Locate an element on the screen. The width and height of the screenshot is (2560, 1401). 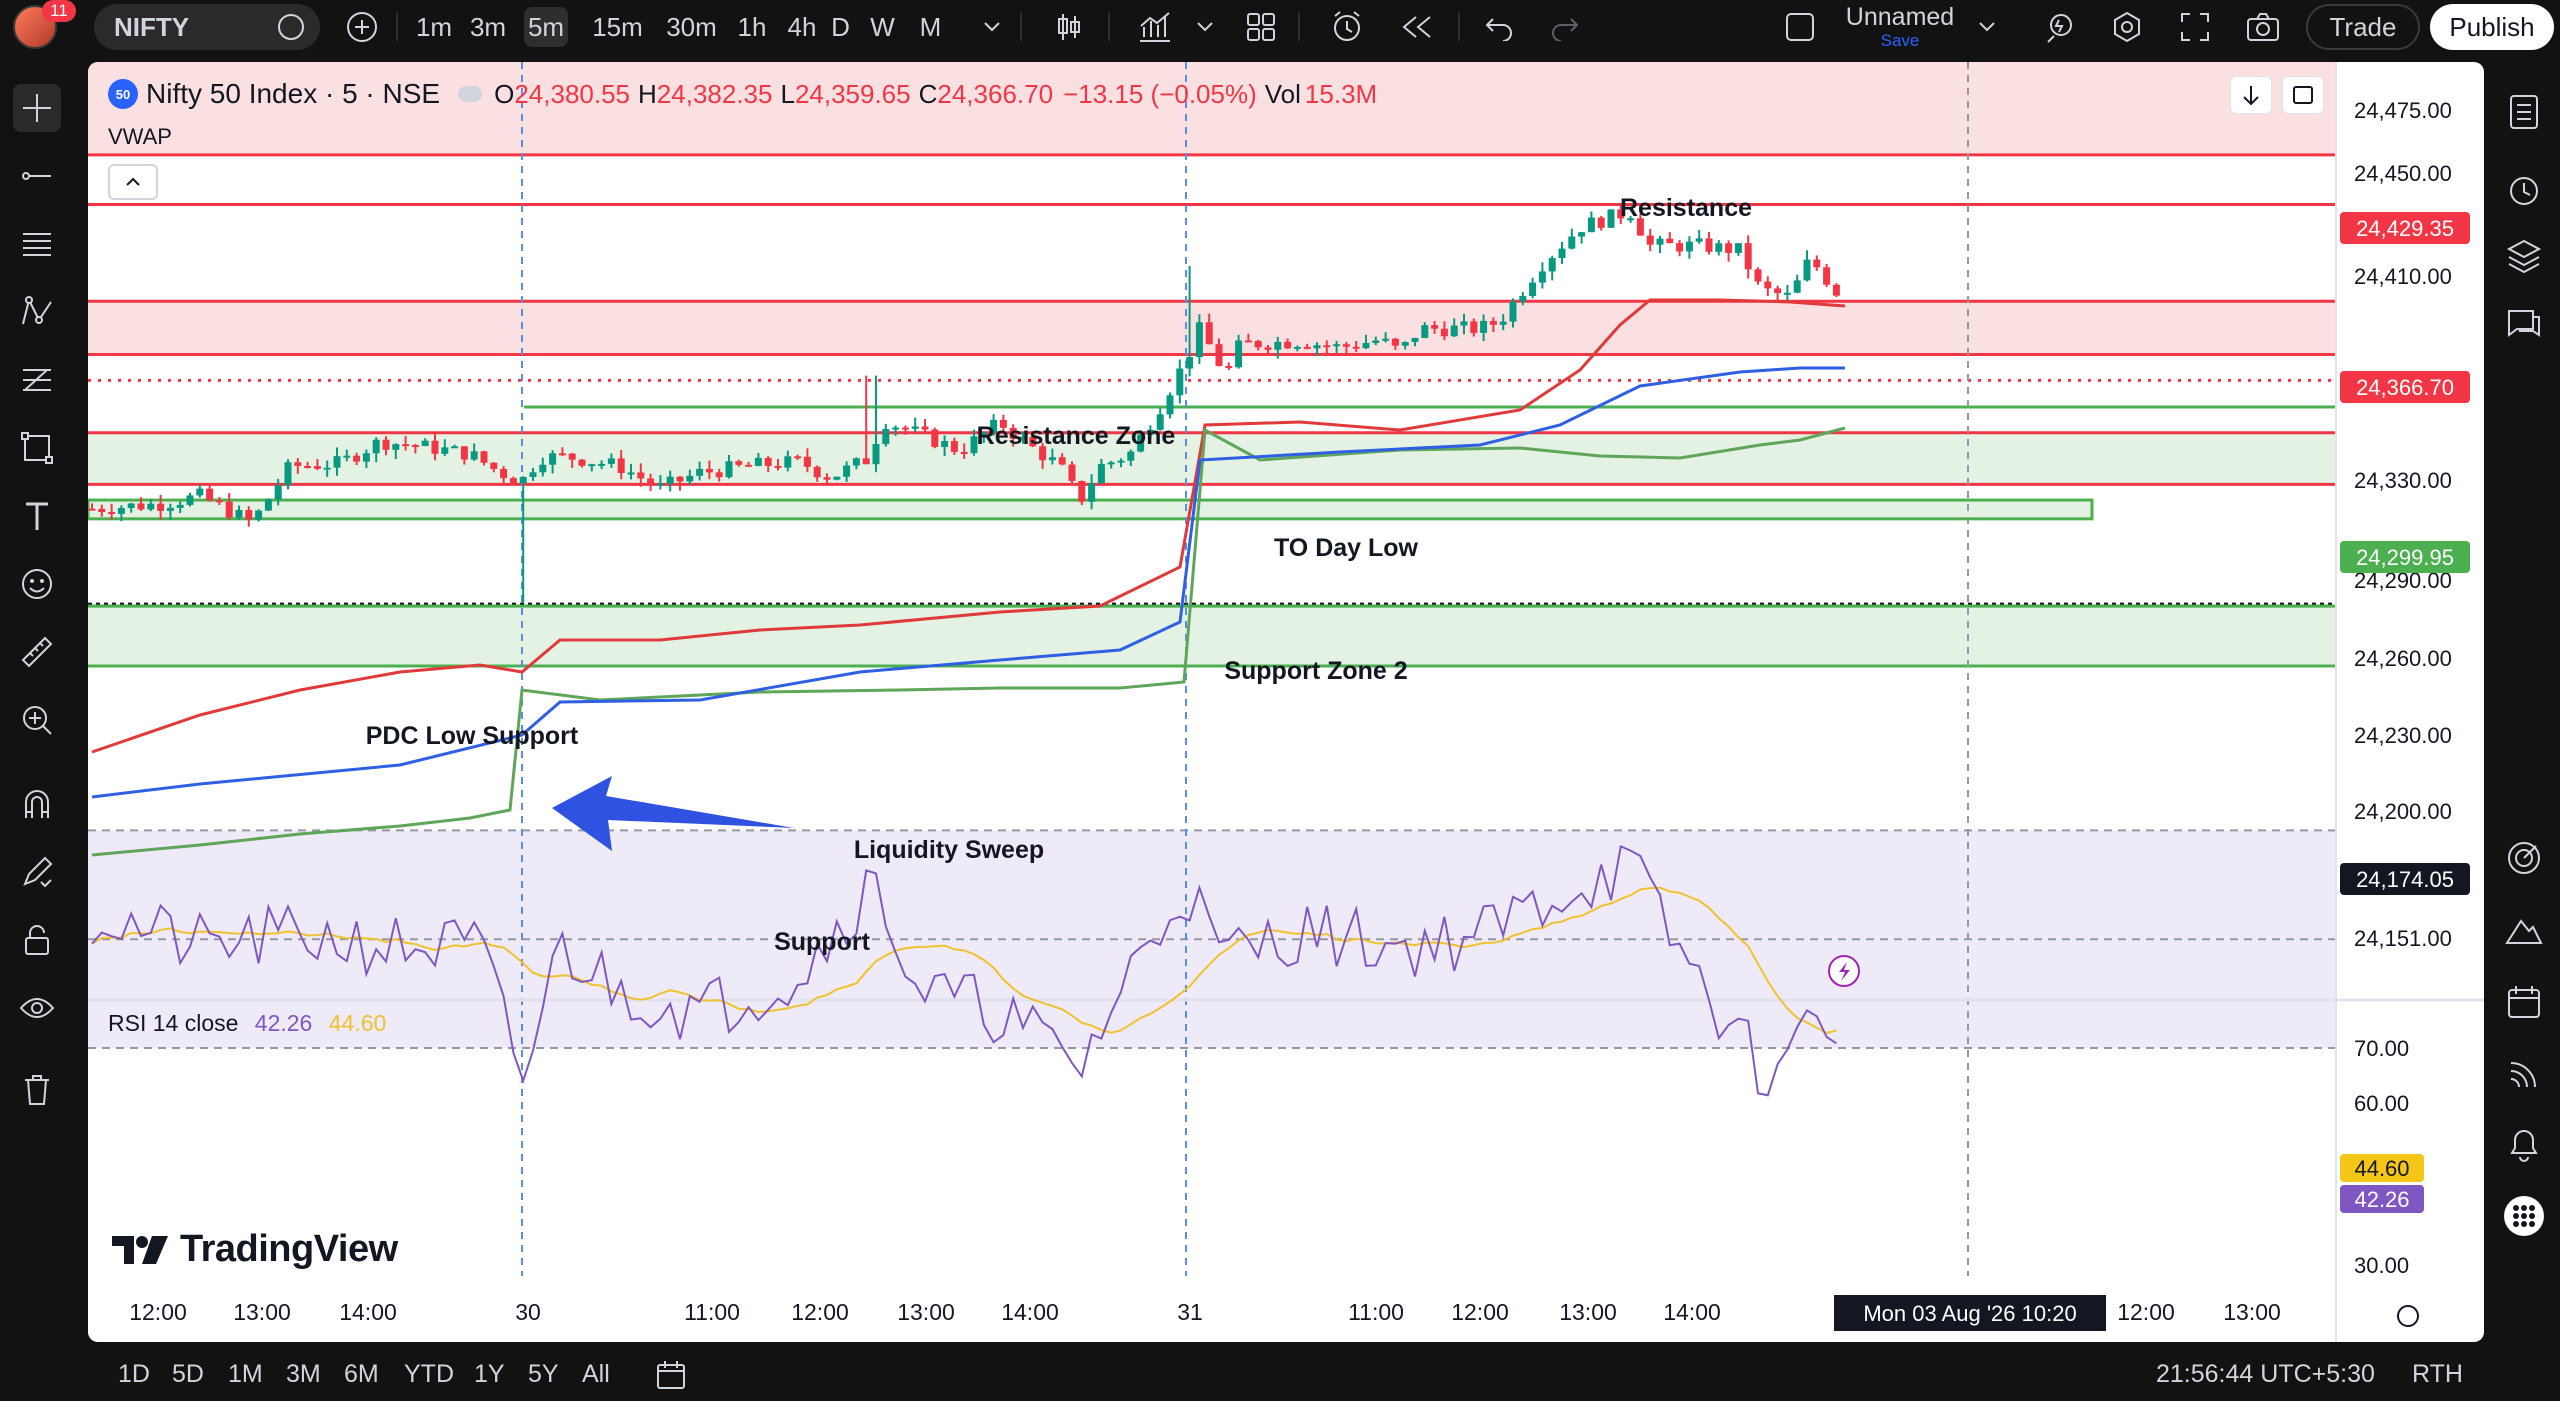
pdc-low-support-zone is located at coordinates (1091, 509).